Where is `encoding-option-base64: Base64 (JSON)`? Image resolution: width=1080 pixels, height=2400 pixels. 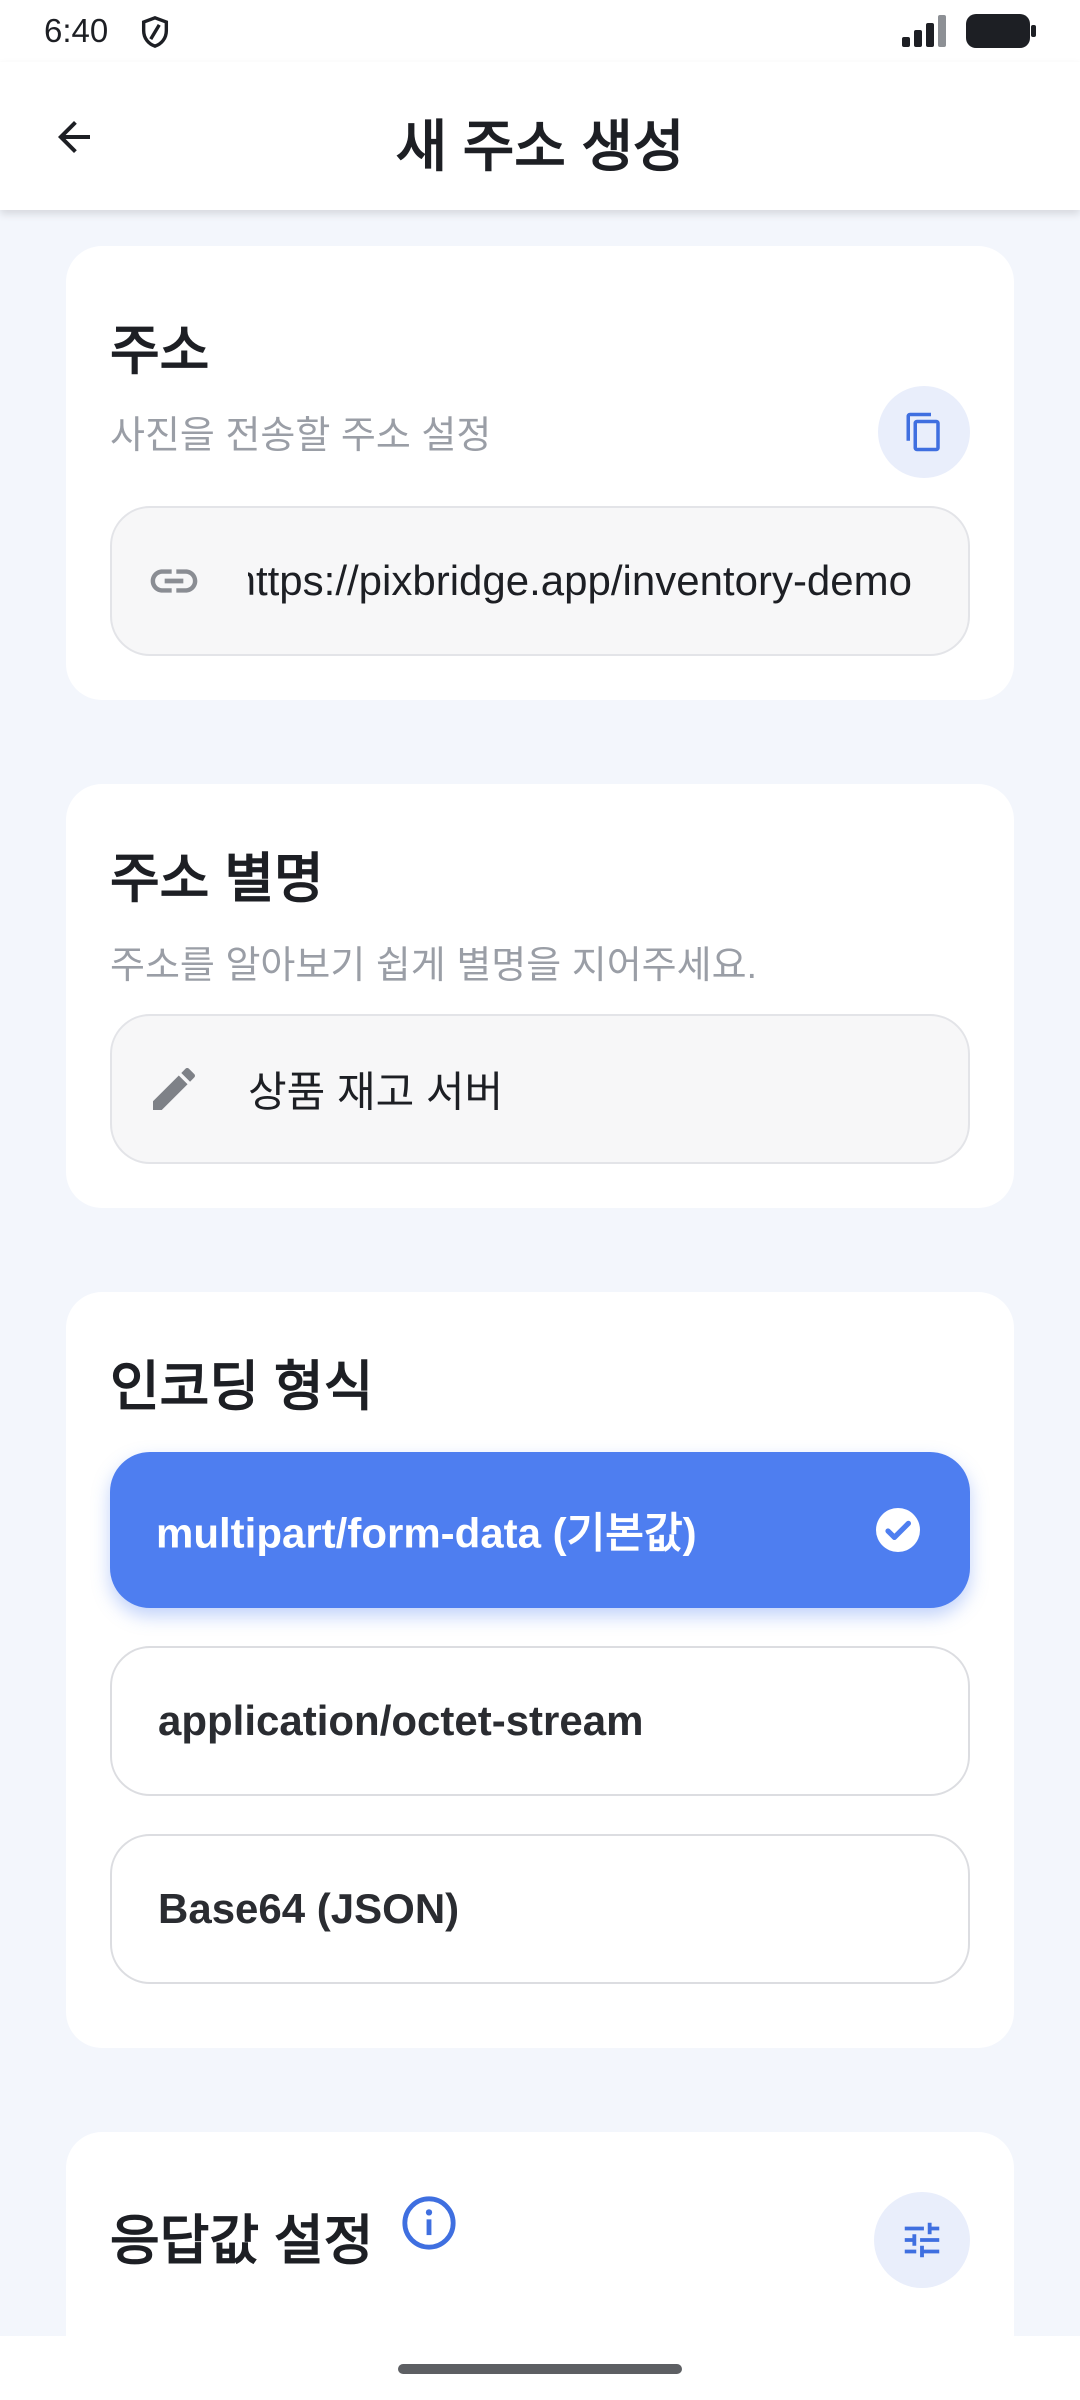 encoding-option-base64: Base64 (JSON) is located at coordinates (540, 1909).